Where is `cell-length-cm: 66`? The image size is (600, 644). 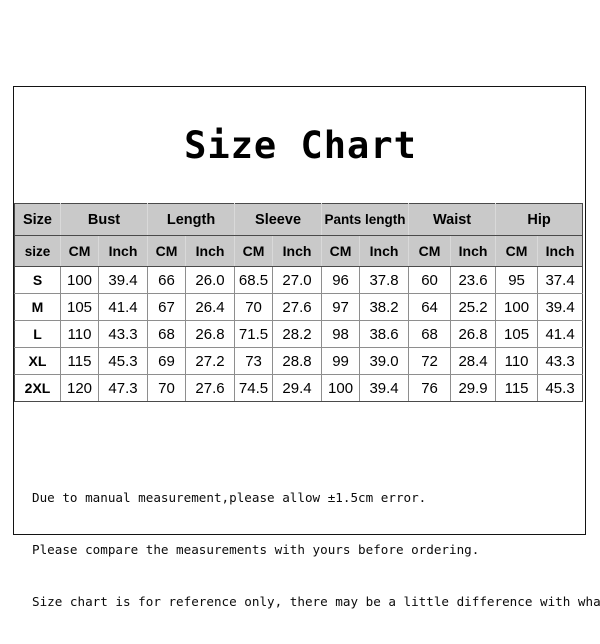
cell-length-cm: 66 is located at coordinates (167, 280).